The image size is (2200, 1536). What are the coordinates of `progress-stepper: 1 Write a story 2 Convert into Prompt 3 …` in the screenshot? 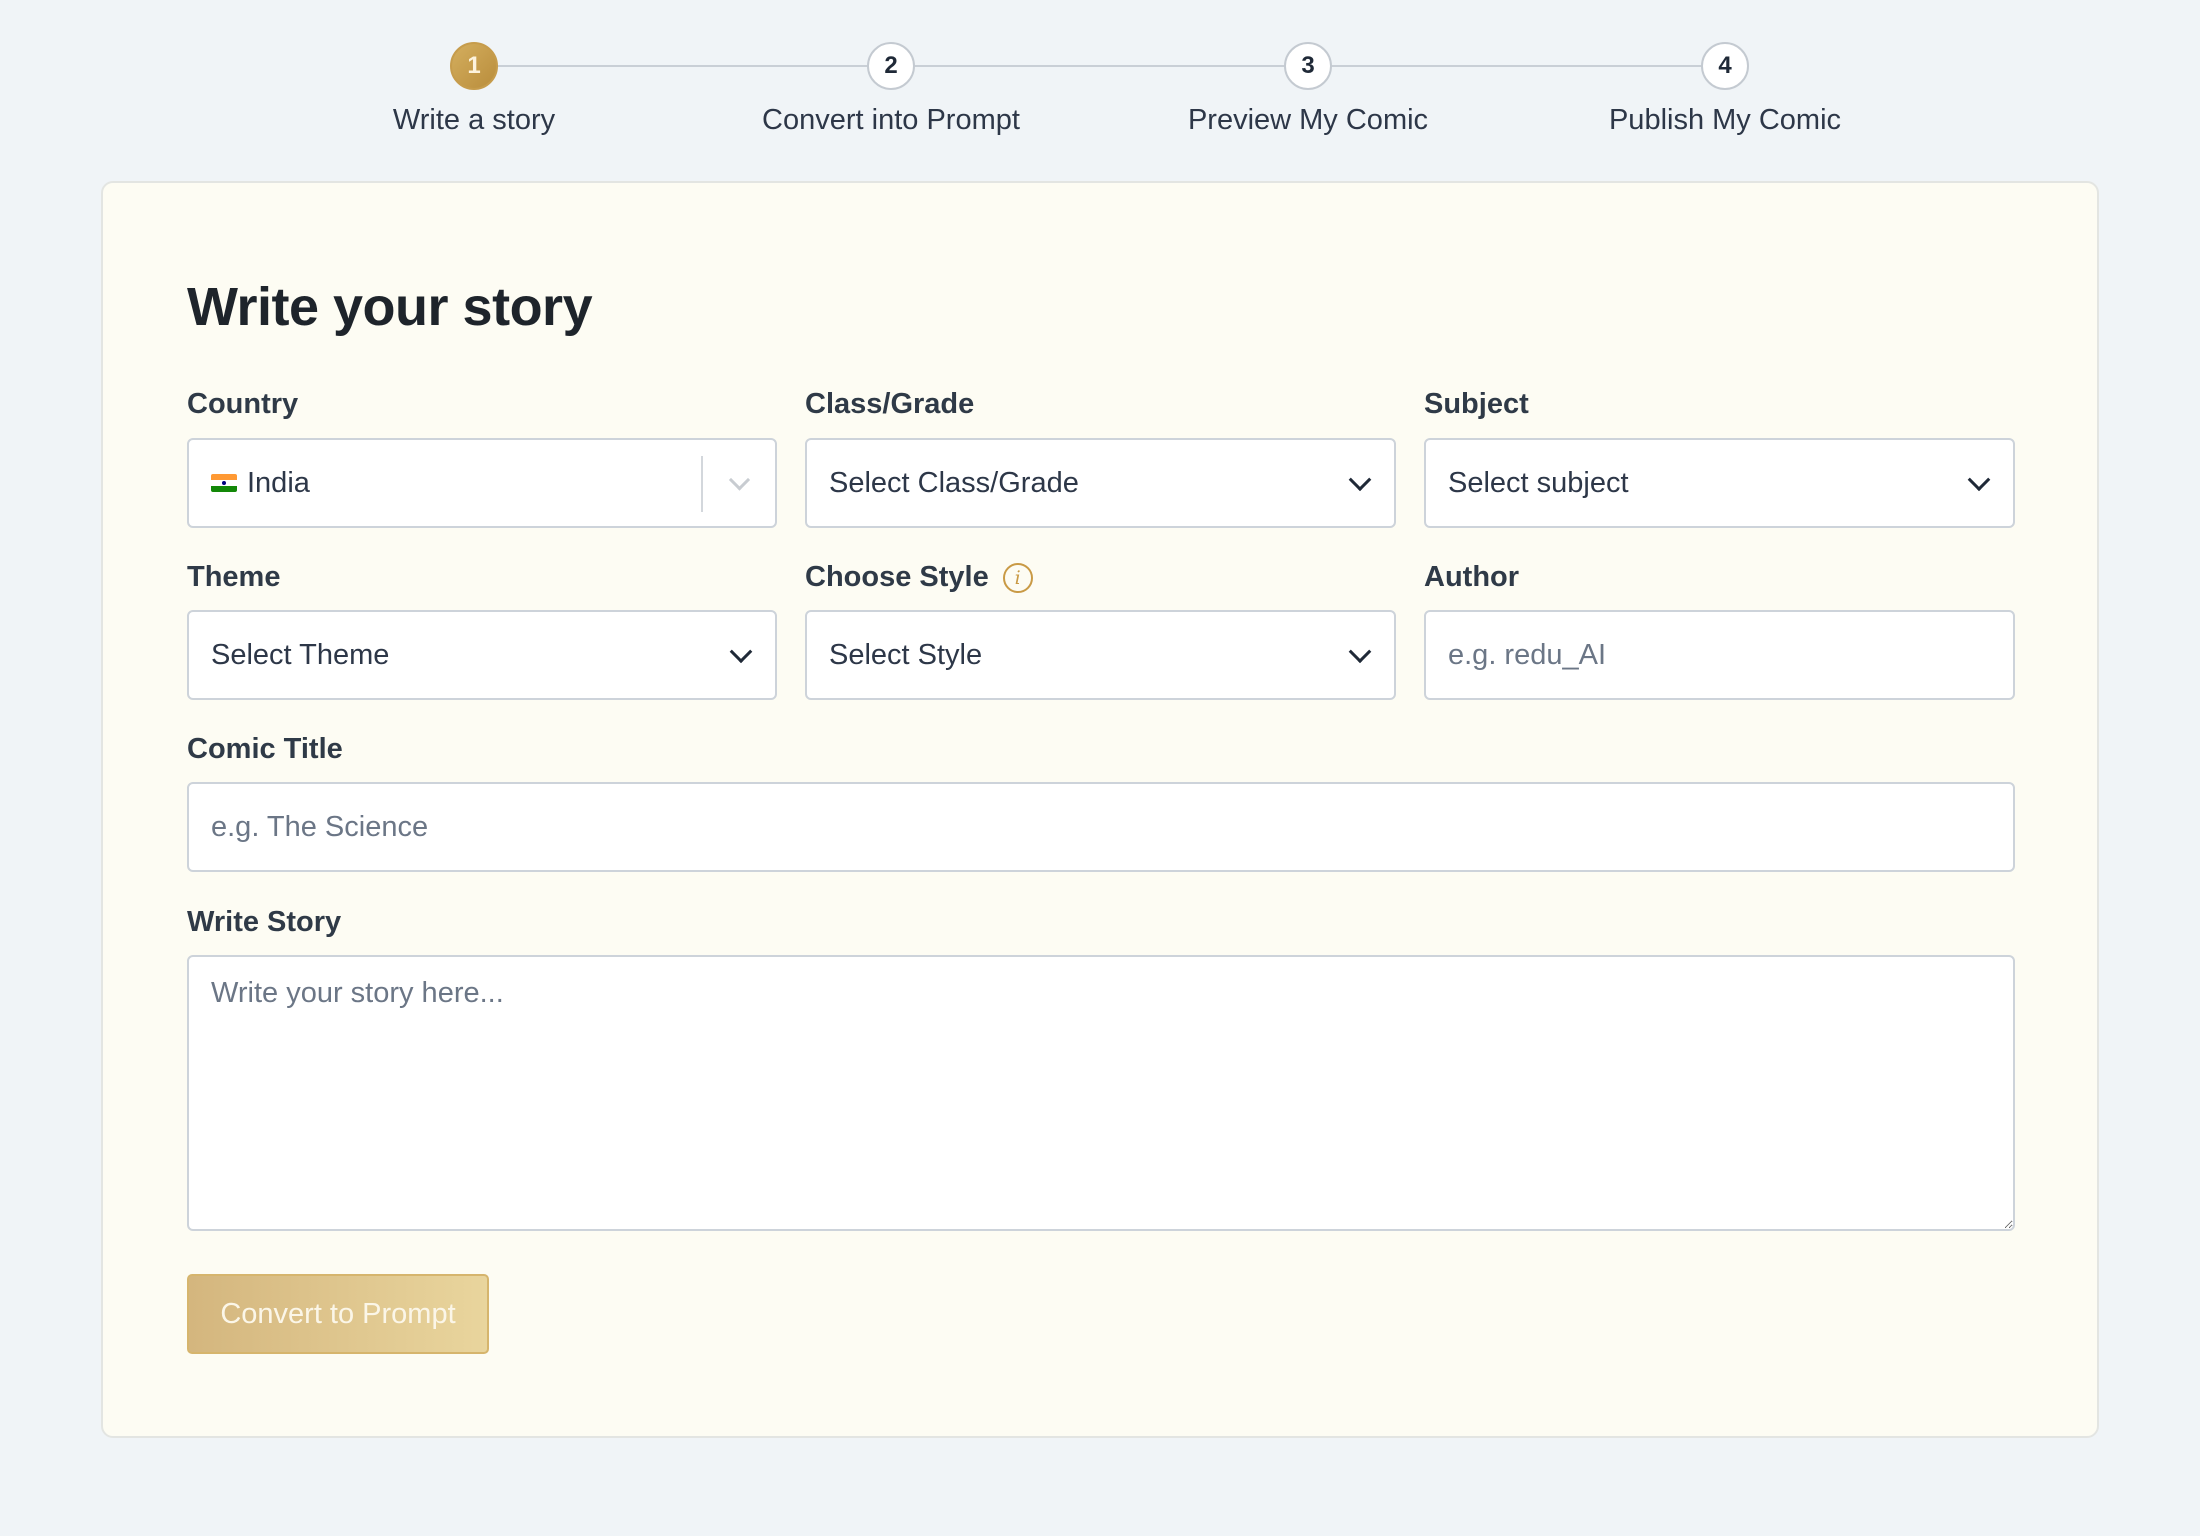 It's located at (1100, 80).